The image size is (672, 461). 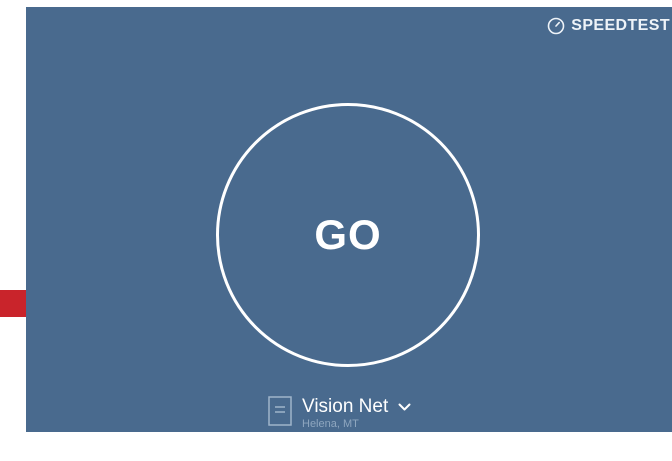 I want to click on server-info: Vision Net Helena, MT, so click(x=356, y=413).